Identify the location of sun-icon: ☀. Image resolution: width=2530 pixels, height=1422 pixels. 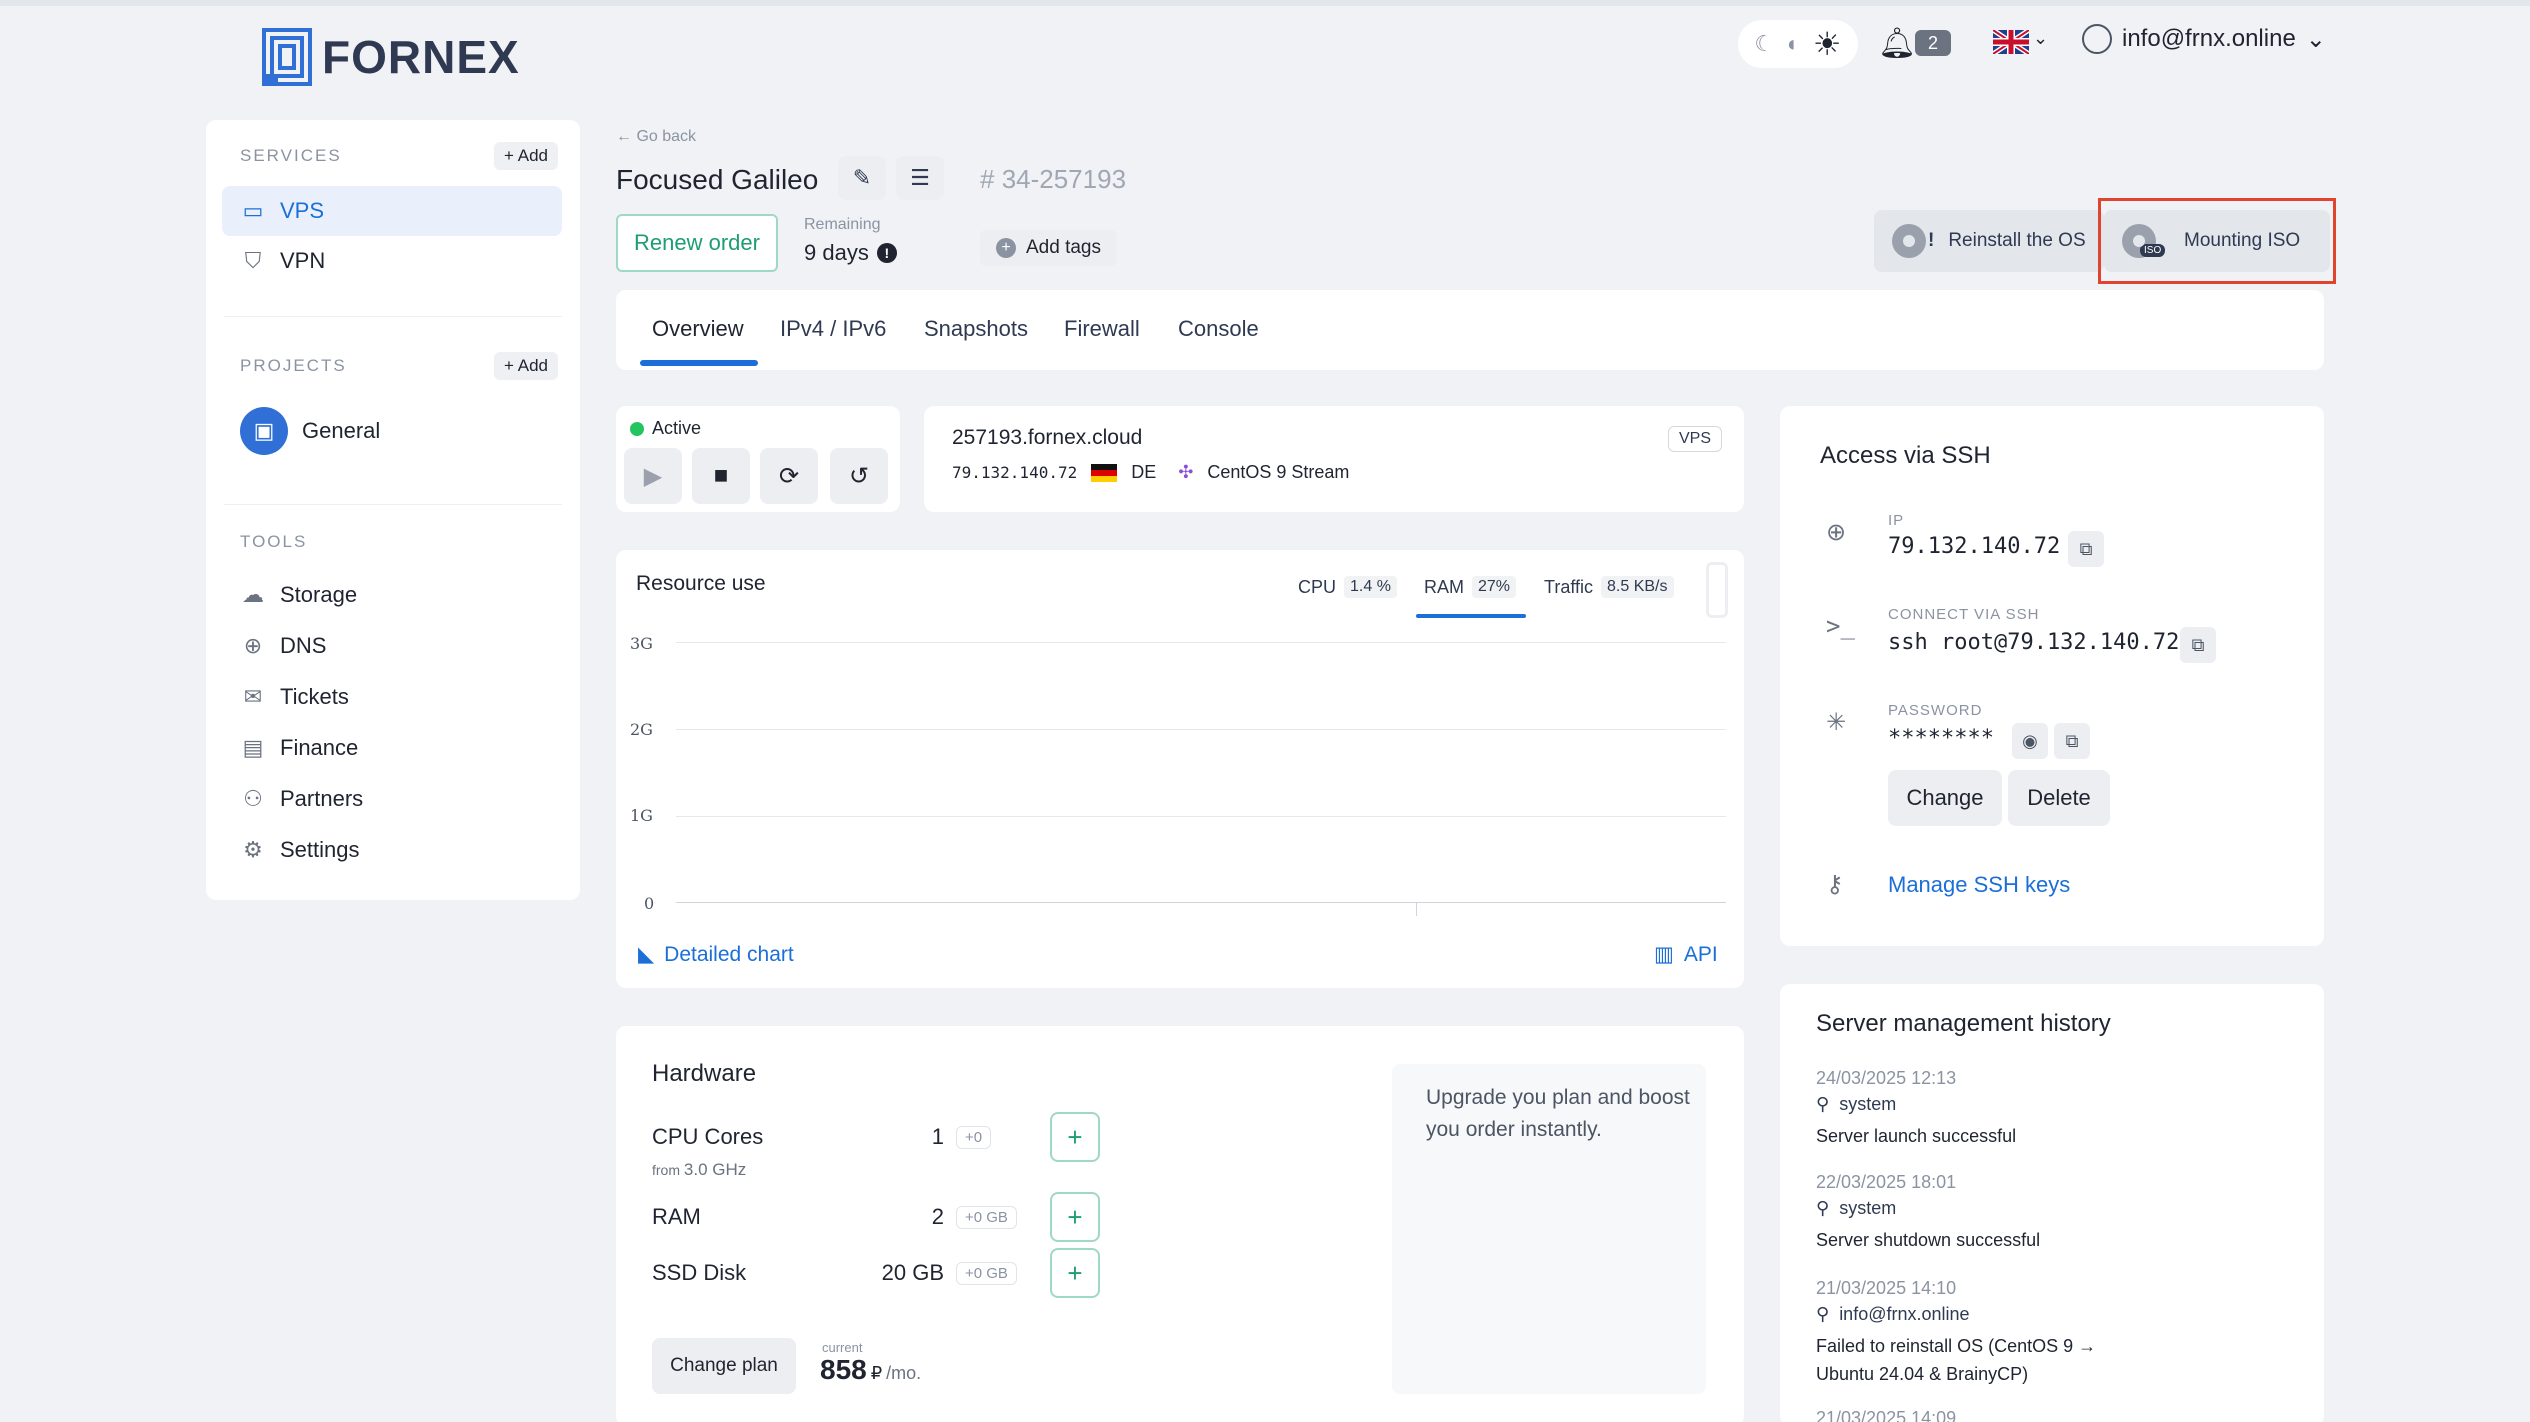
(1827, 44).